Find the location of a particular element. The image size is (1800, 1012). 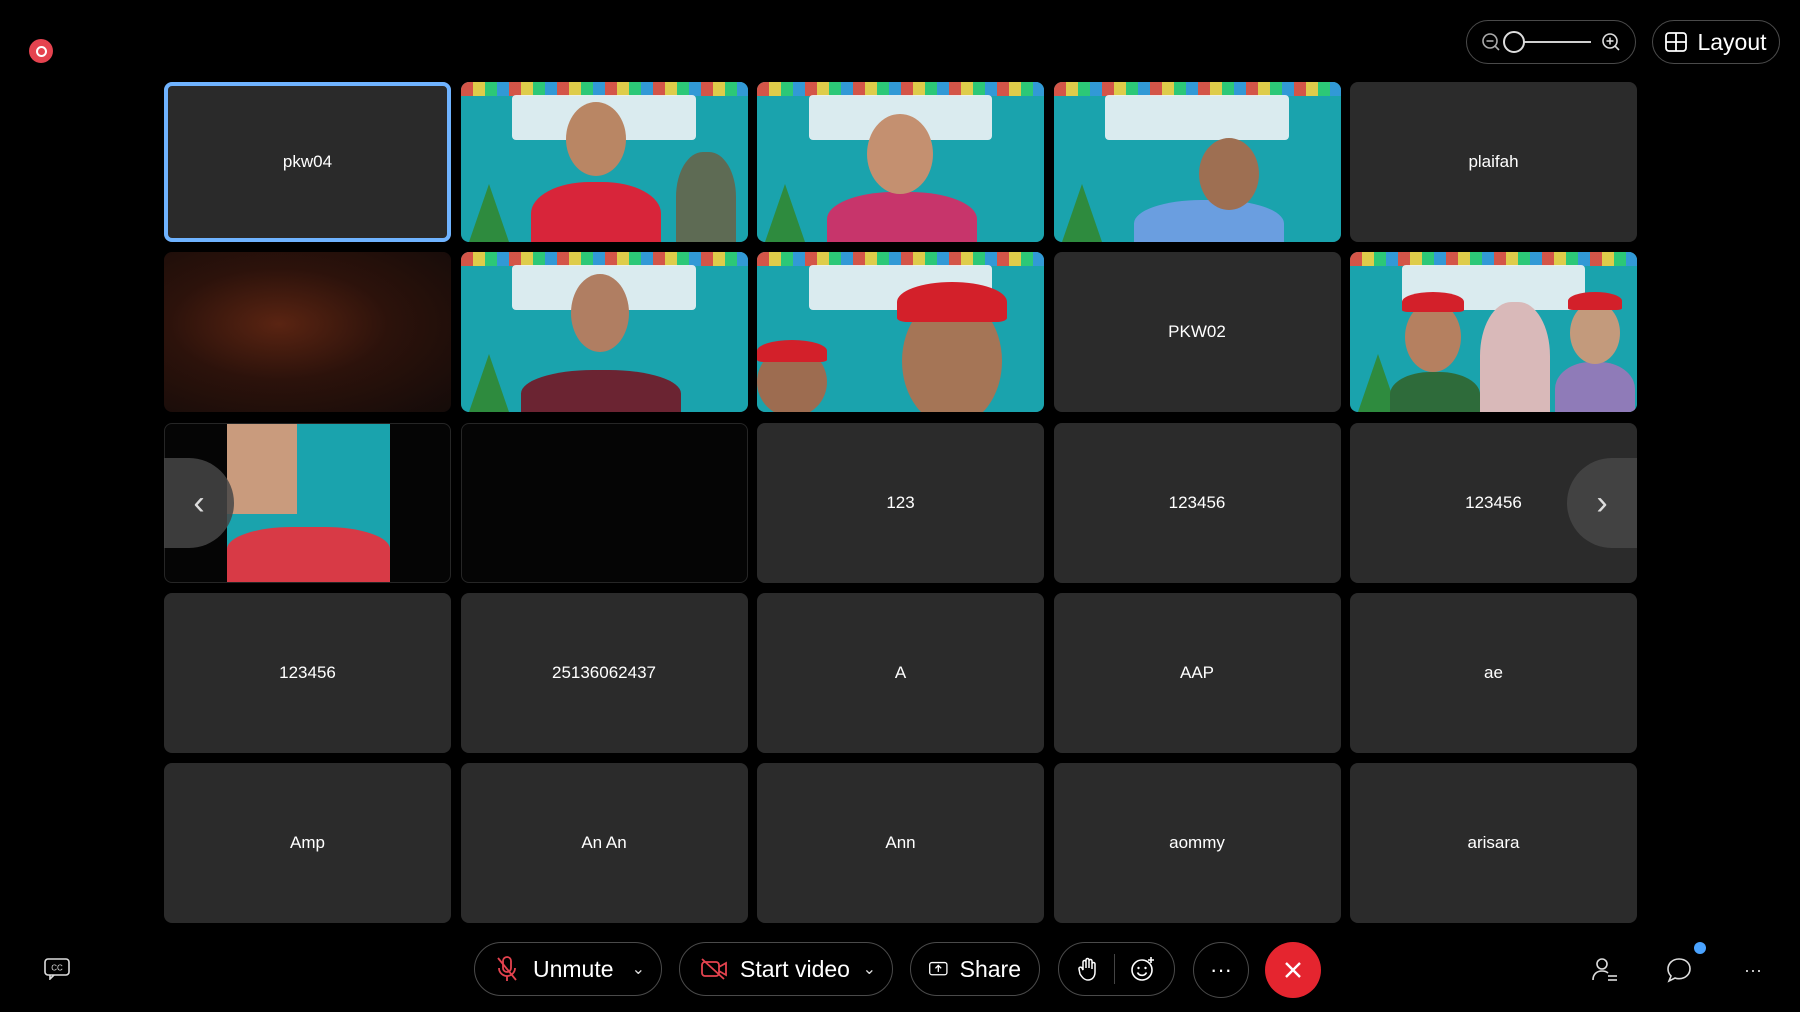

participant-name: A is located at coordinates (900, 672).